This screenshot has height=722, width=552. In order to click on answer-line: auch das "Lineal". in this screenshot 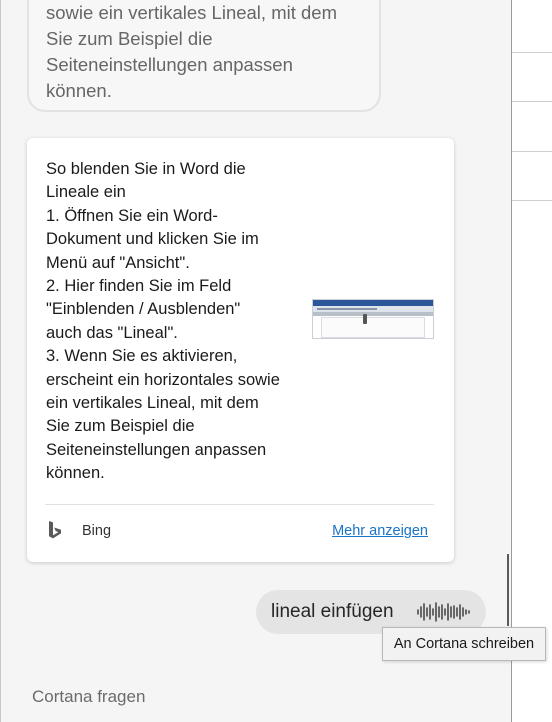, I will do `click(112, 332)`.